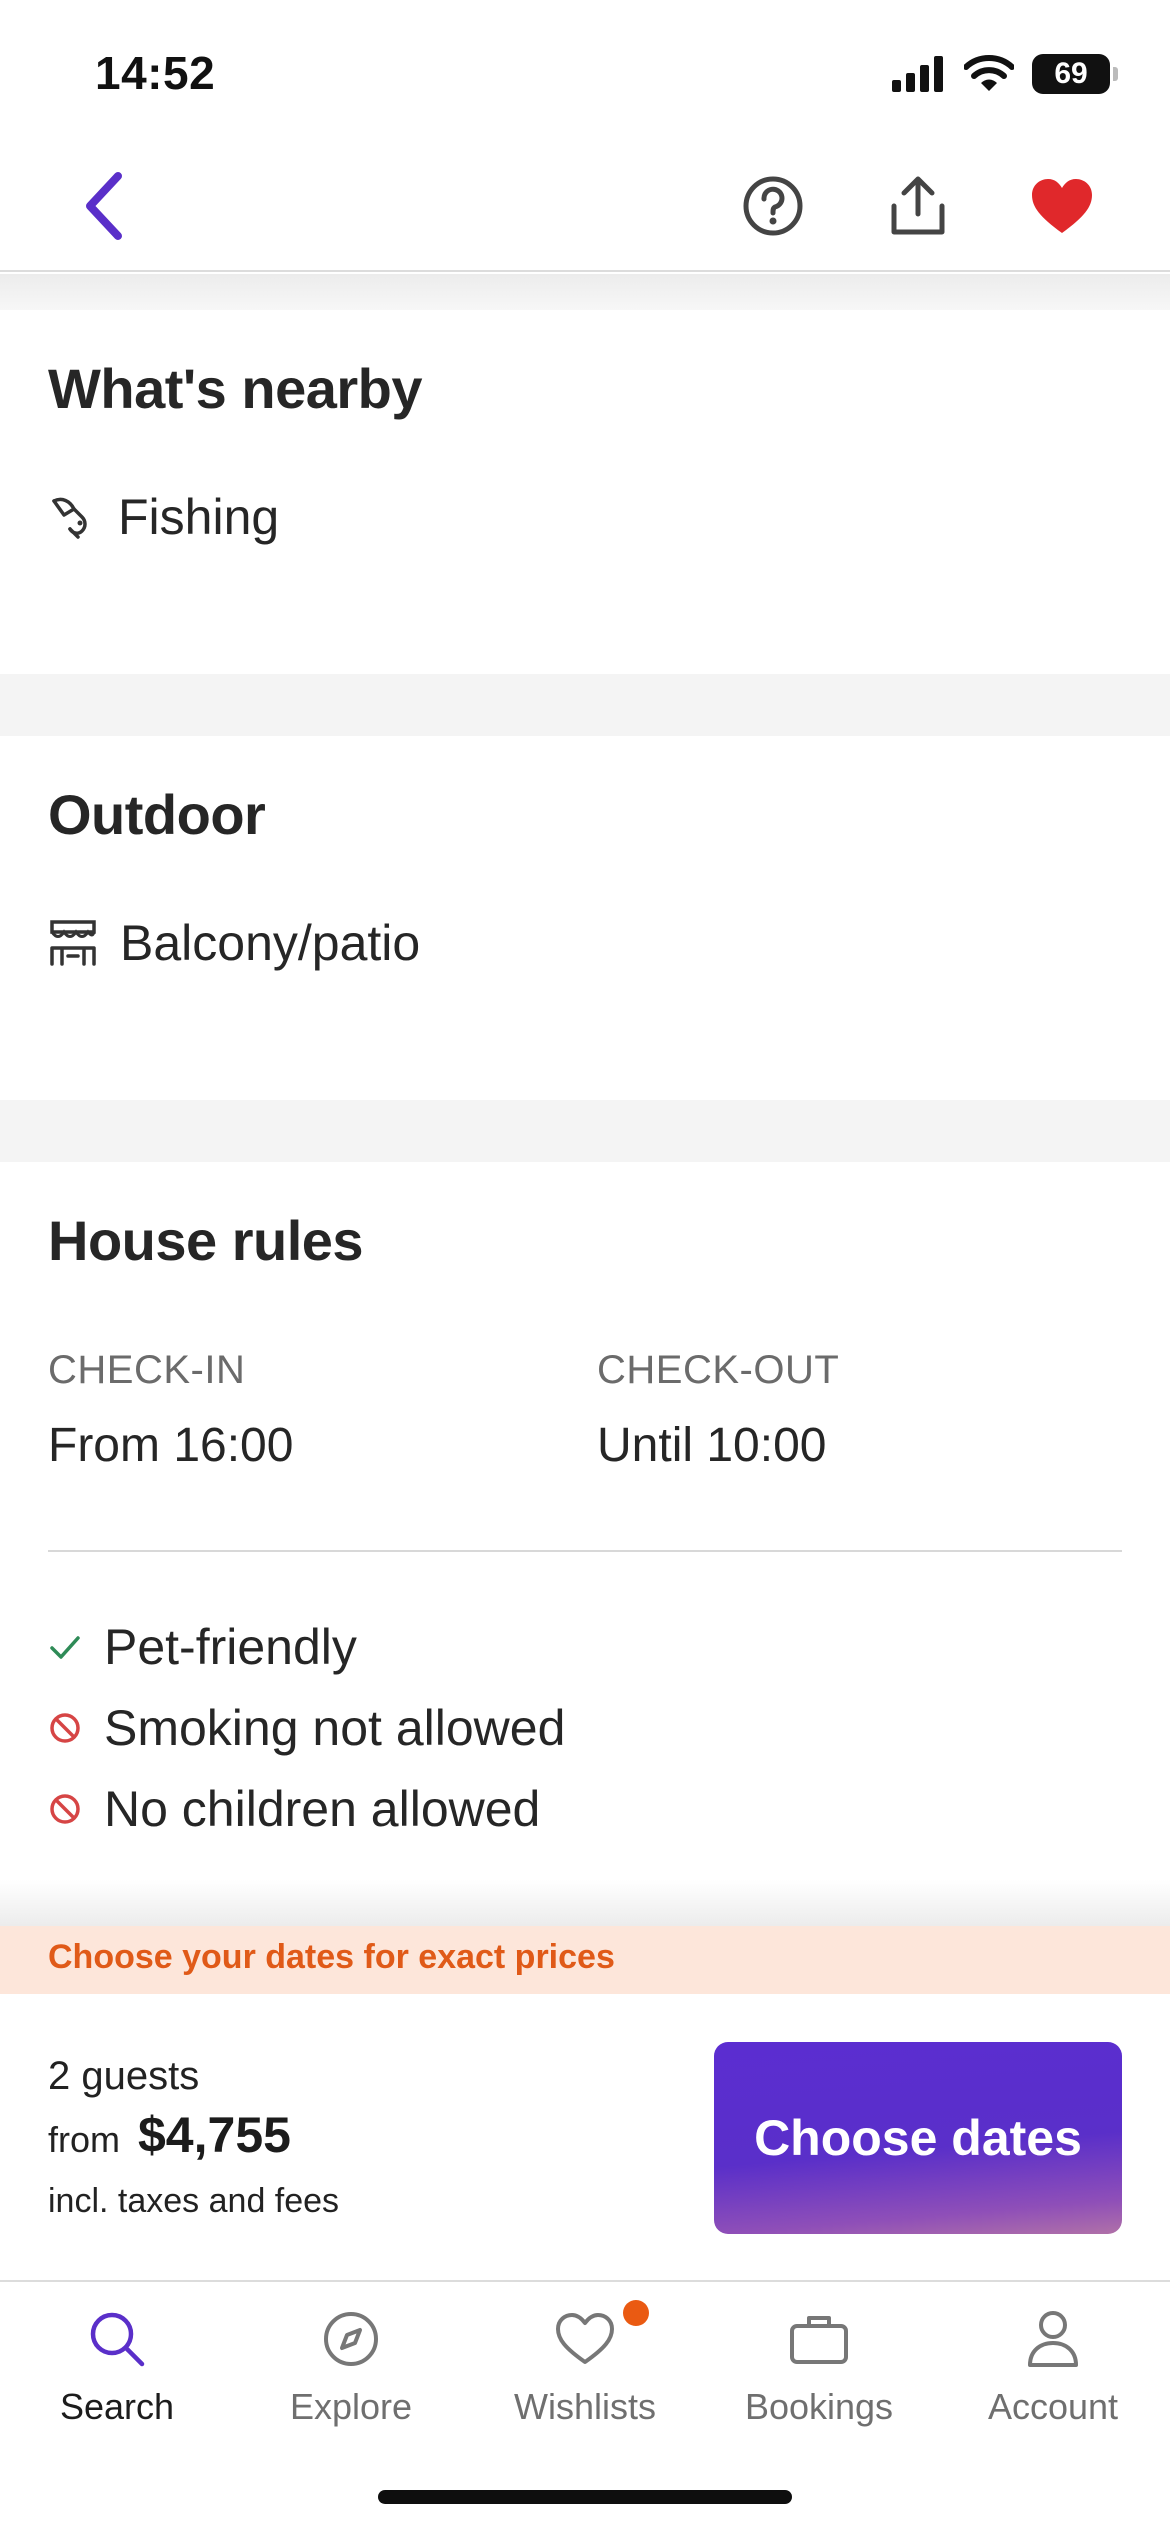 The height and width of the screenshot is (2532, 1170). Describe the element at coordinates (1053, 2406) in the screenshot. I see `tab-label: Account` at that location.